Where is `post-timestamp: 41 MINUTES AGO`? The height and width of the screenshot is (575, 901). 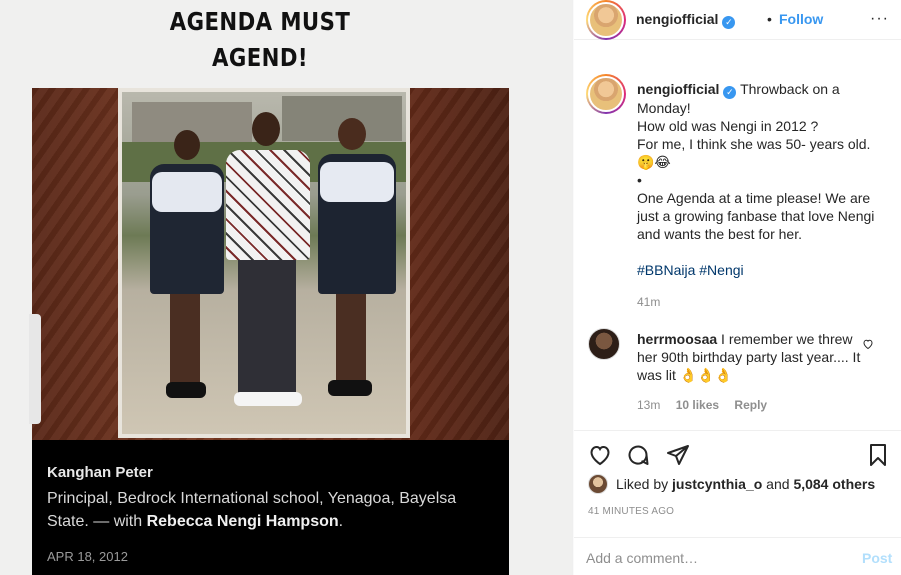
post-timestamp: 41 MINUTES AGO is located at coordinates (631, 511).